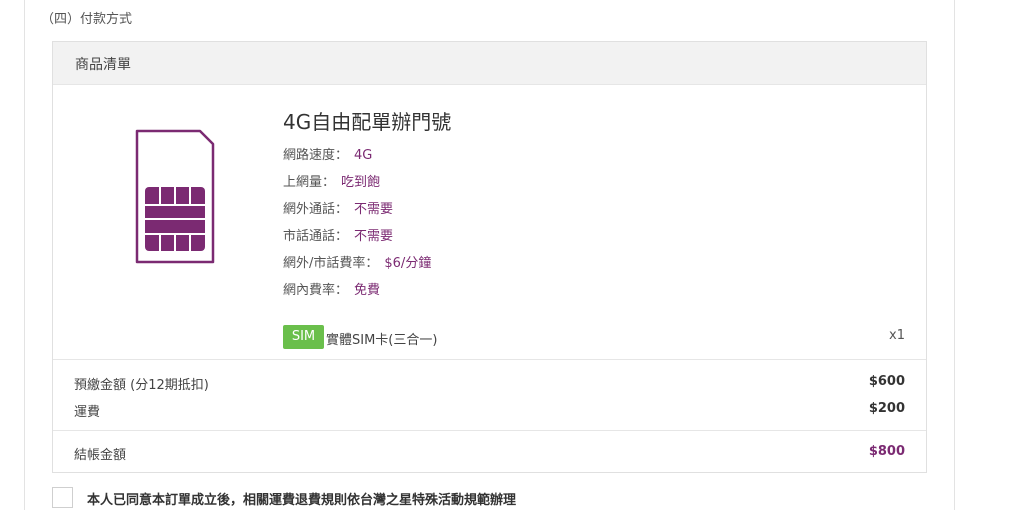 This screenshot has width=1024, height=510. Describe the element at coordinates (301, 498) in the screenshot. I see `agreement-text: 本人已同意本訂單成立後，相關運費退費規則依台灣之星特殊活動規範辦理` at that location.